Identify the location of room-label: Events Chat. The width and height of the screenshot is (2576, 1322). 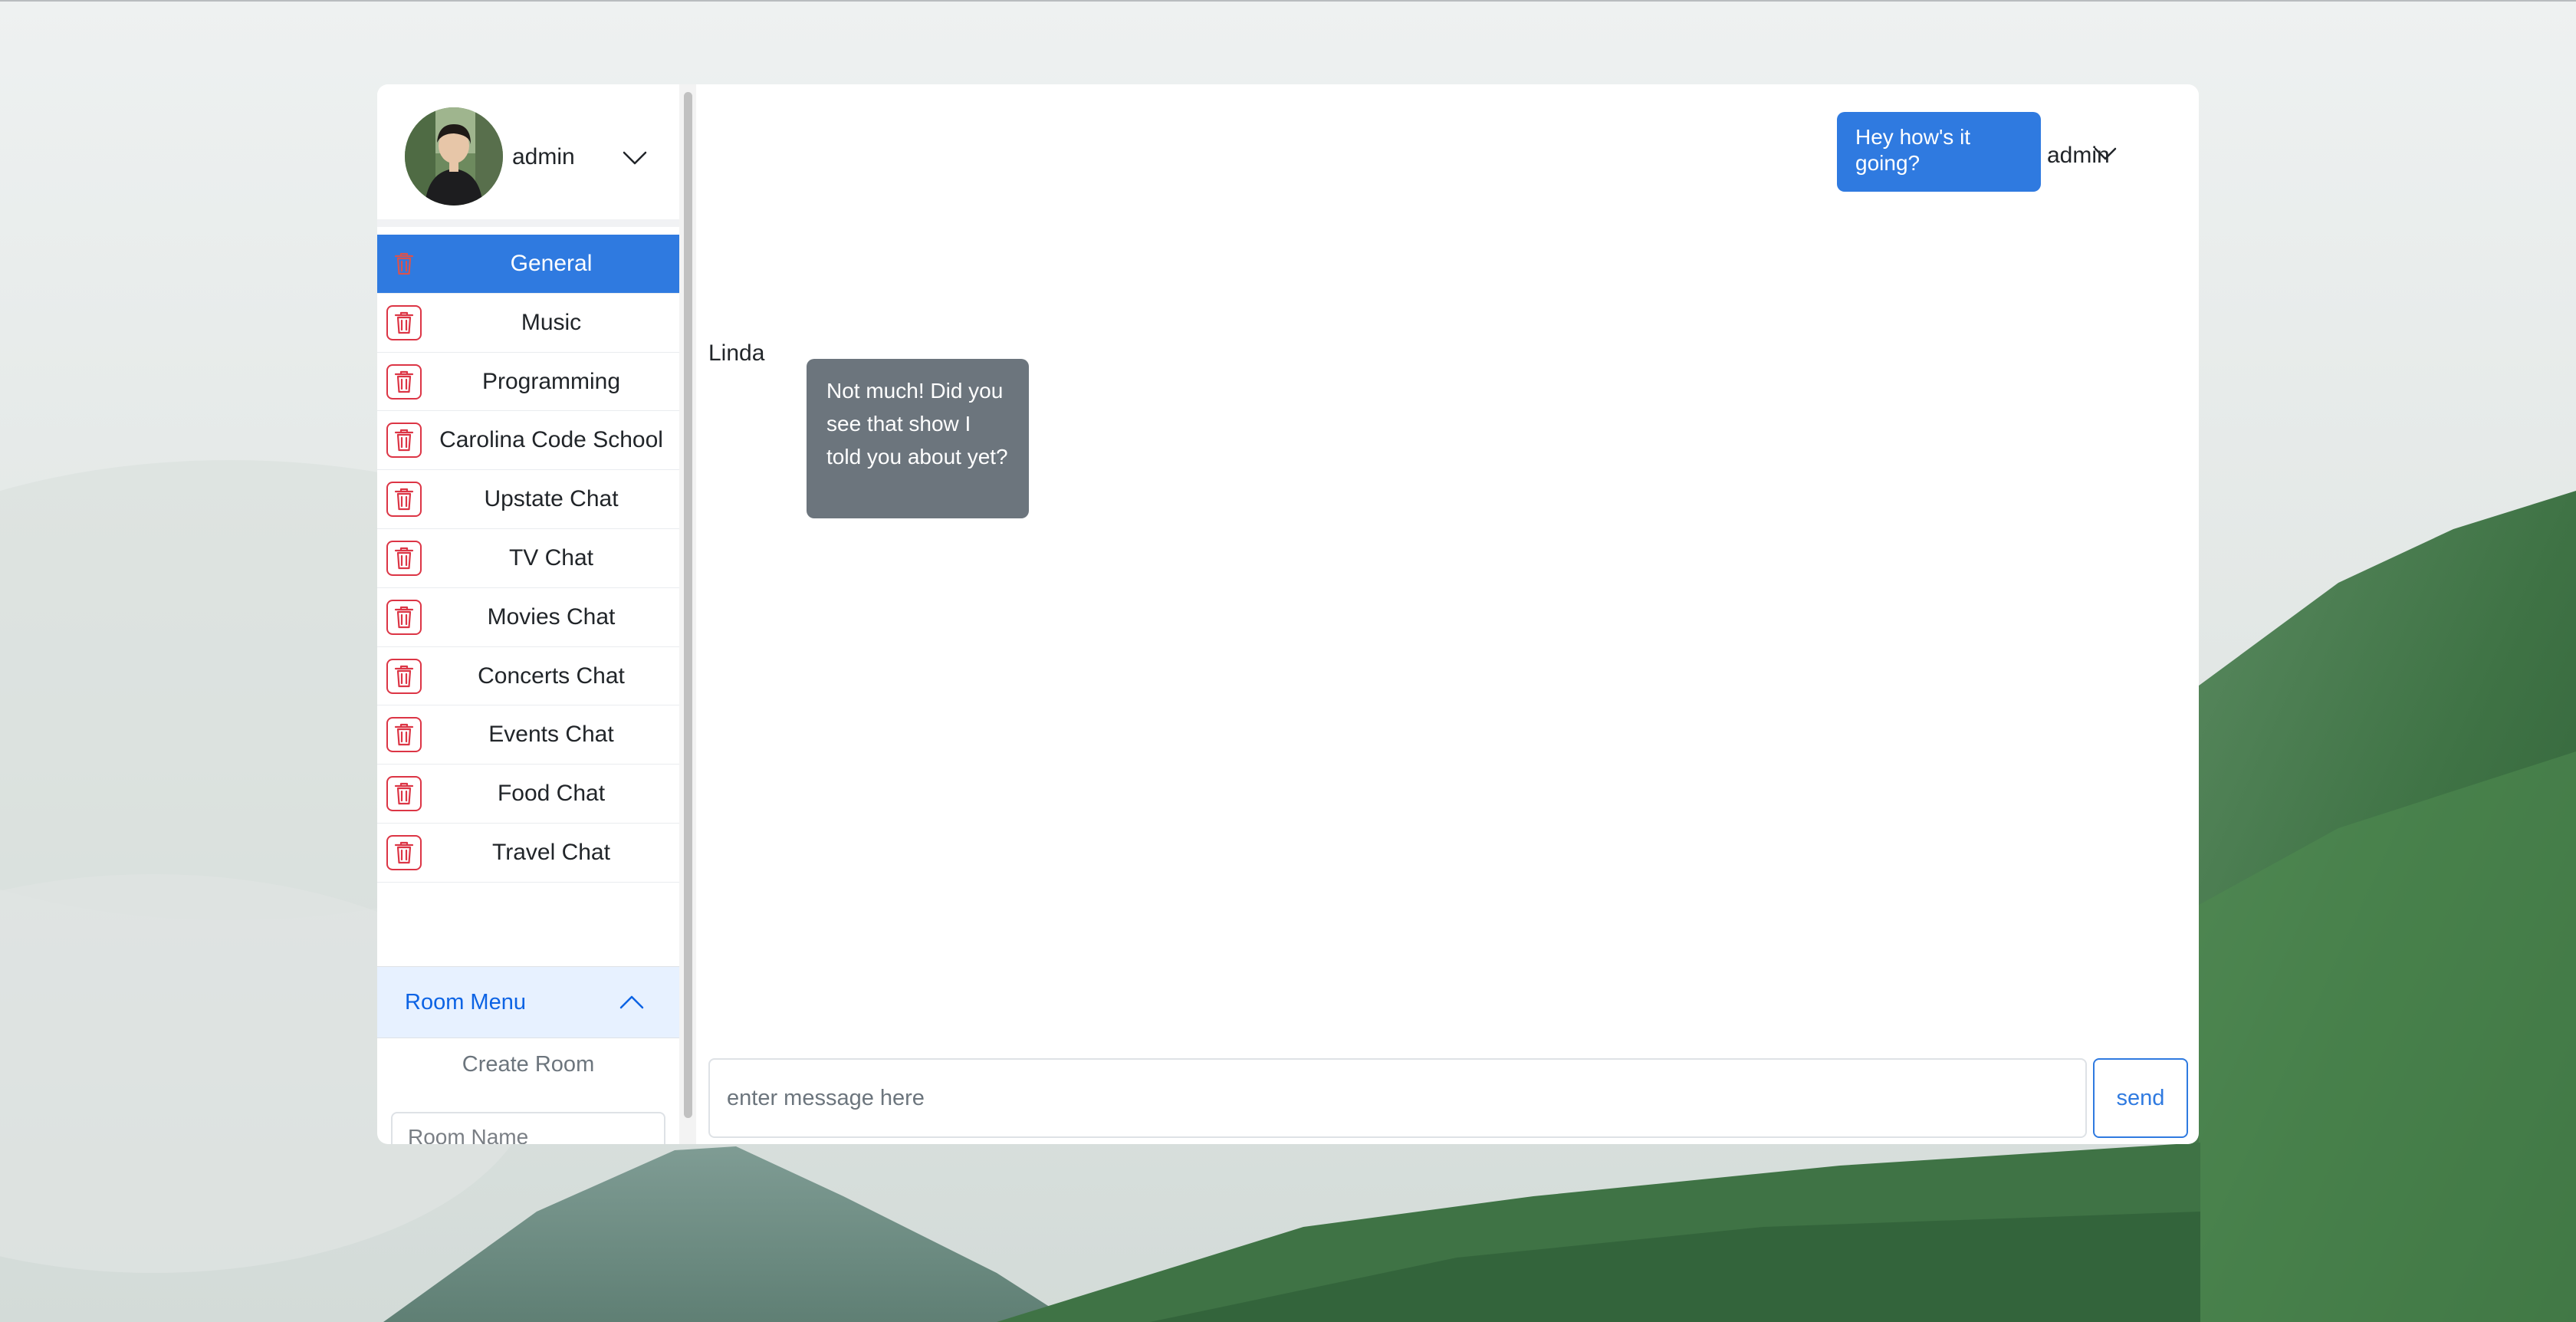
(551, 735).